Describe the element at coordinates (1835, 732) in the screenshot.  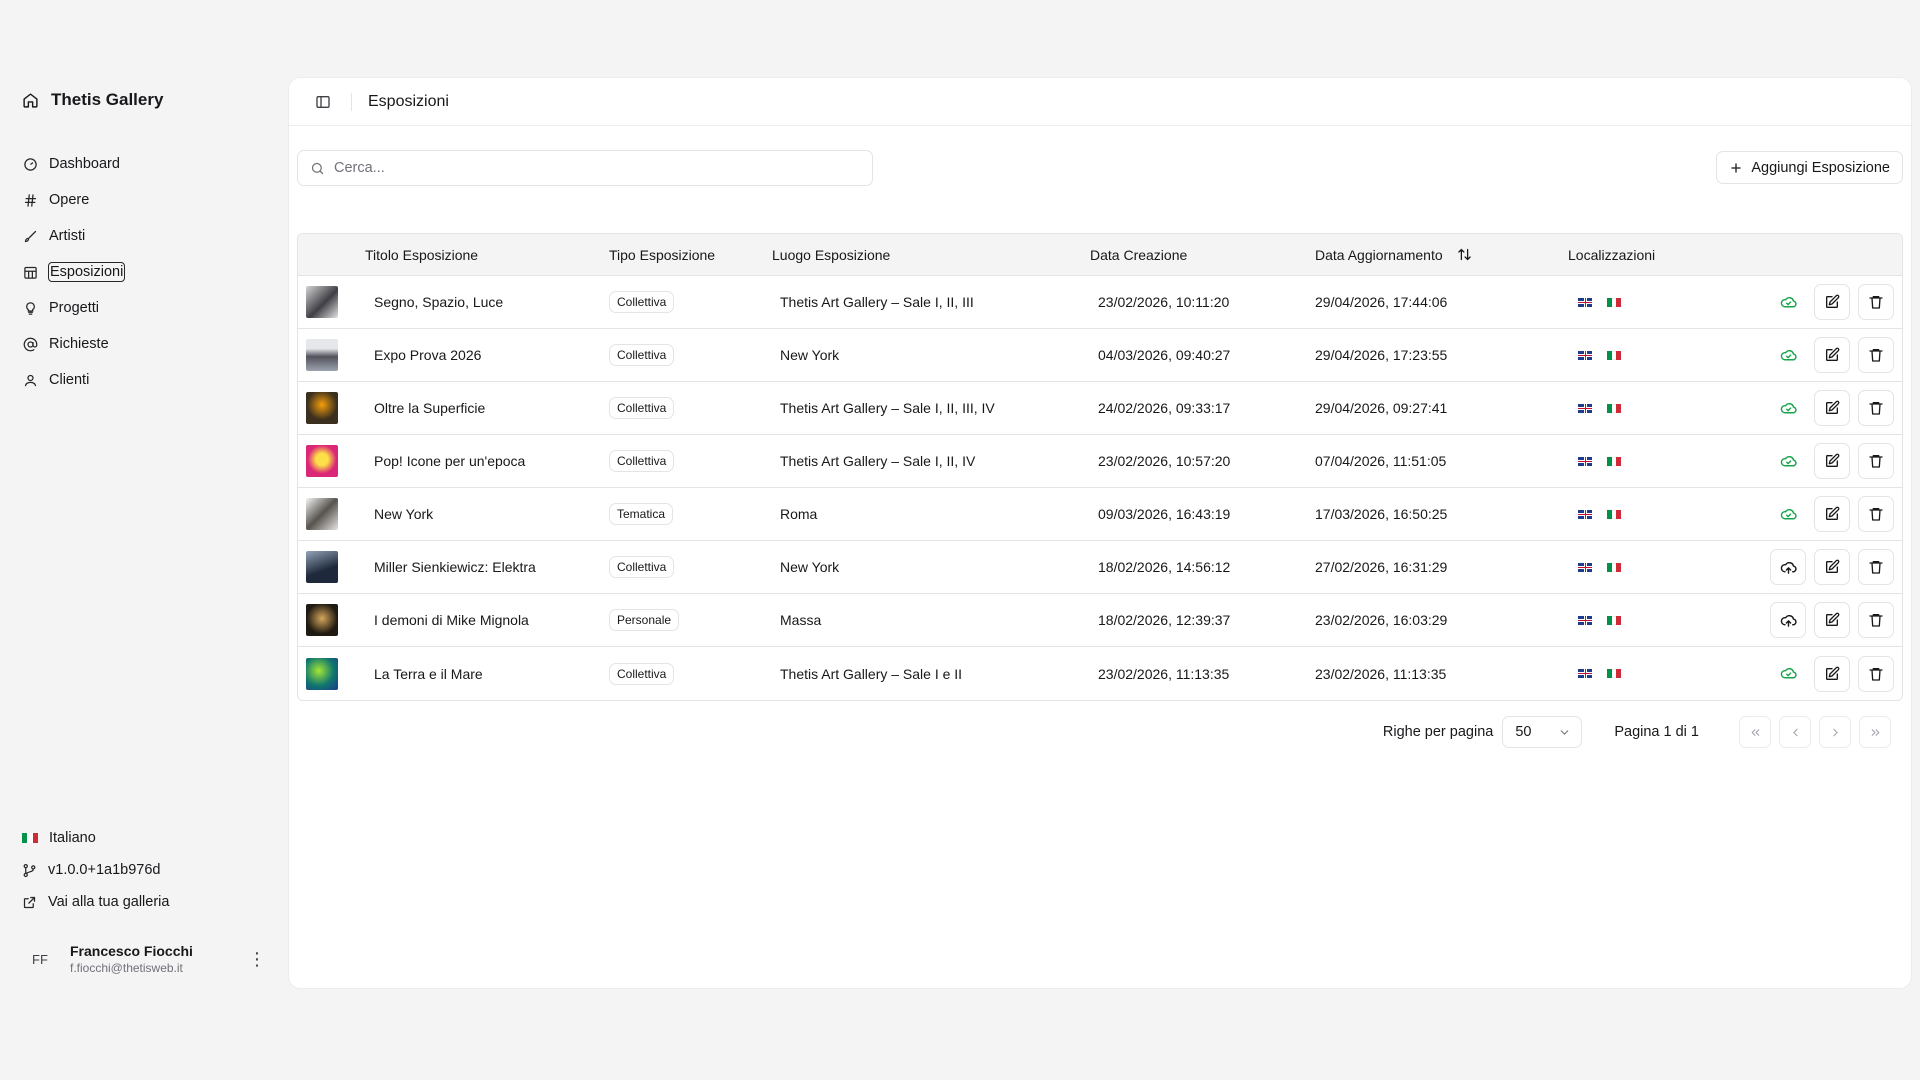
I see `next-page-button` at that location.